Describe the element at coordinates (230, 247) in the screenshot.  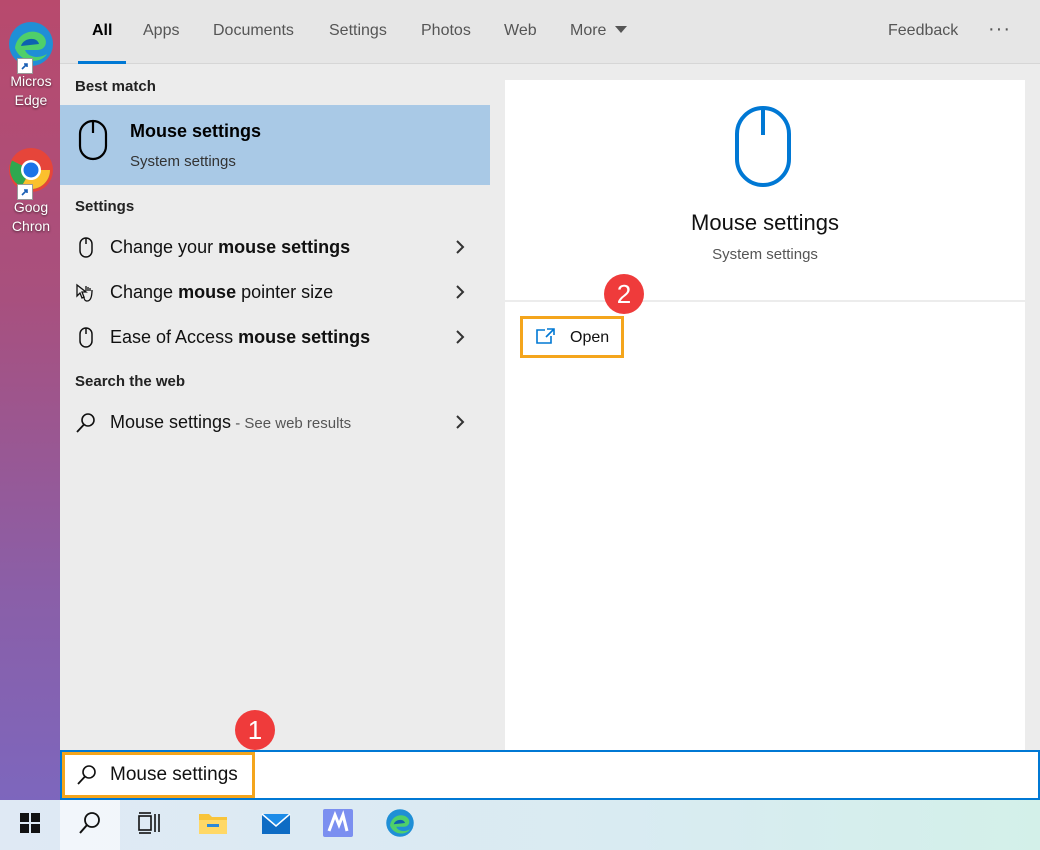
I see `result-label: Change your mouse settings` at that location.